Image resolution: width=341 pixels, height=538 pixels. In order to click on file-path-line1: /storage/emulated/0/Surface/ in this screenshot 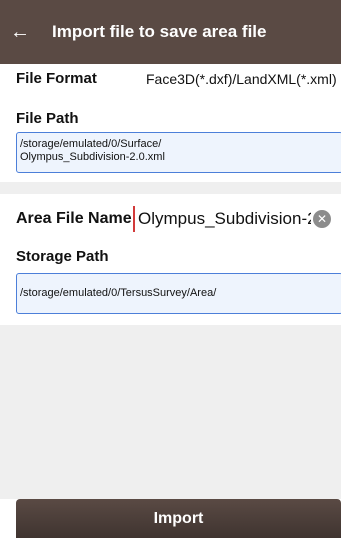, I will do `click(91, 144)`.